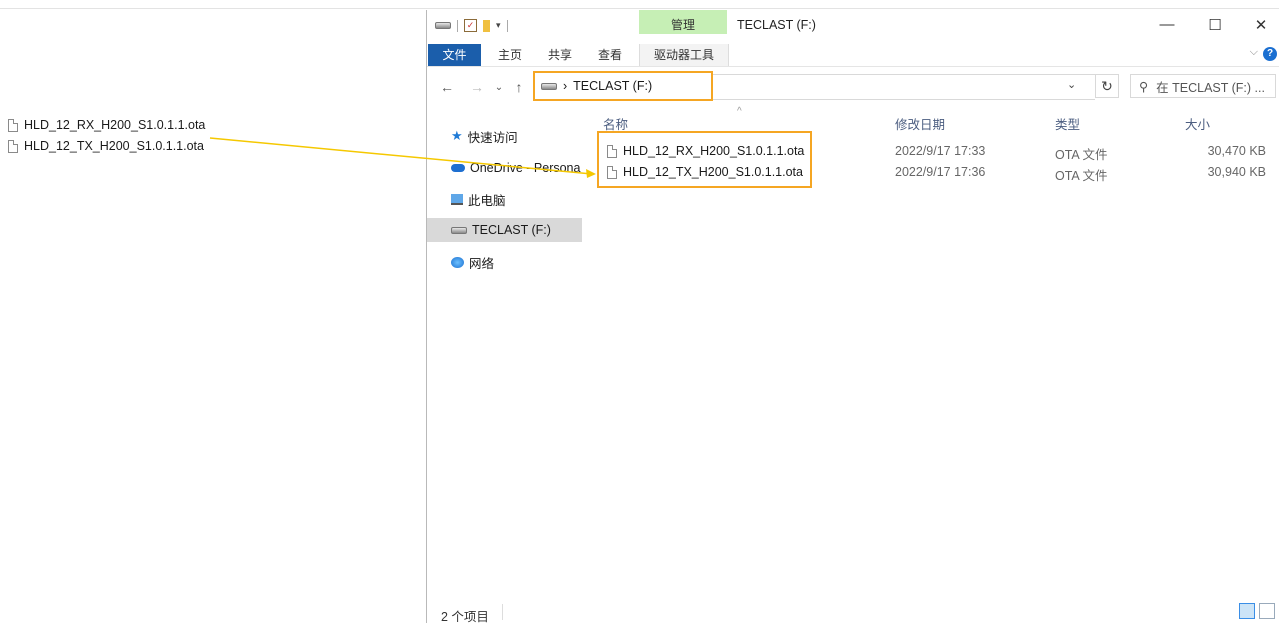 This screenshot has width=1279, height=625. Describe the element at coordinates (565, 86) in the screenshot. I see `breadcrumb-chevron-icon: ›` at that location.